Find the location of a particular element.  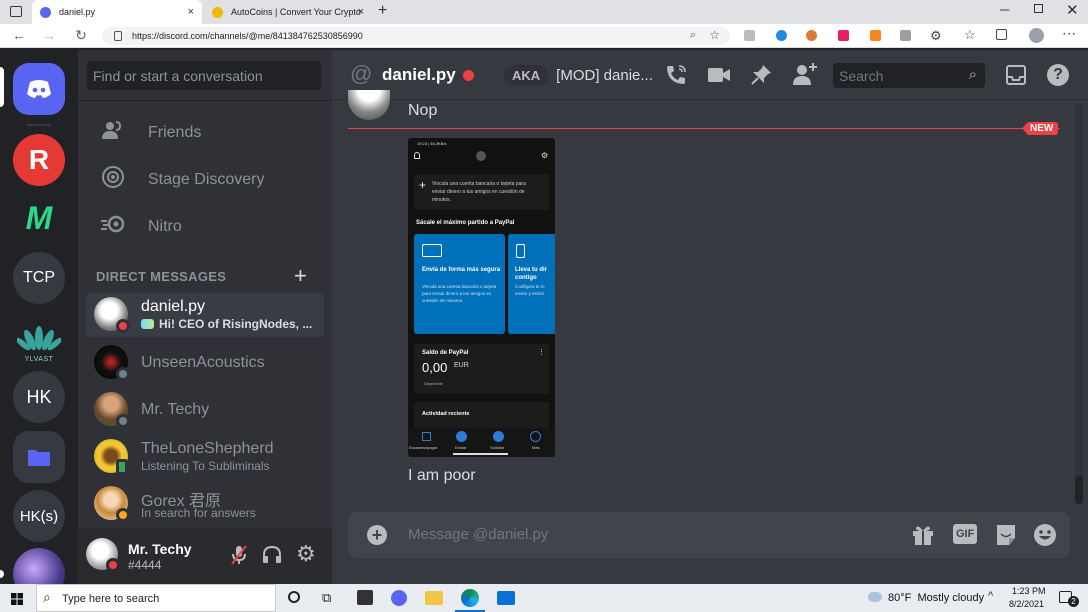

dm-name: TheLoneShepherd is located at coordinates (207, 448).